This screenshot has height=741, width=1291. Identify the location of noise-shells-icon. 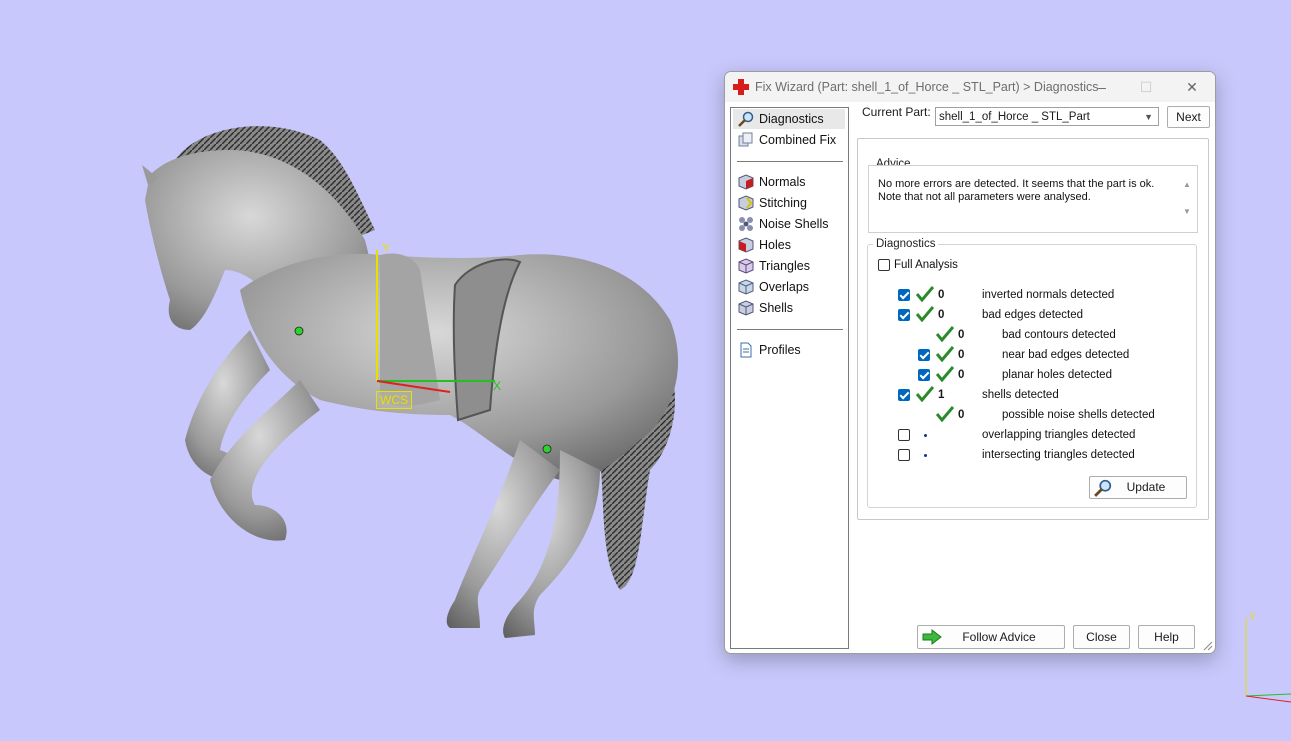
(746, 224).